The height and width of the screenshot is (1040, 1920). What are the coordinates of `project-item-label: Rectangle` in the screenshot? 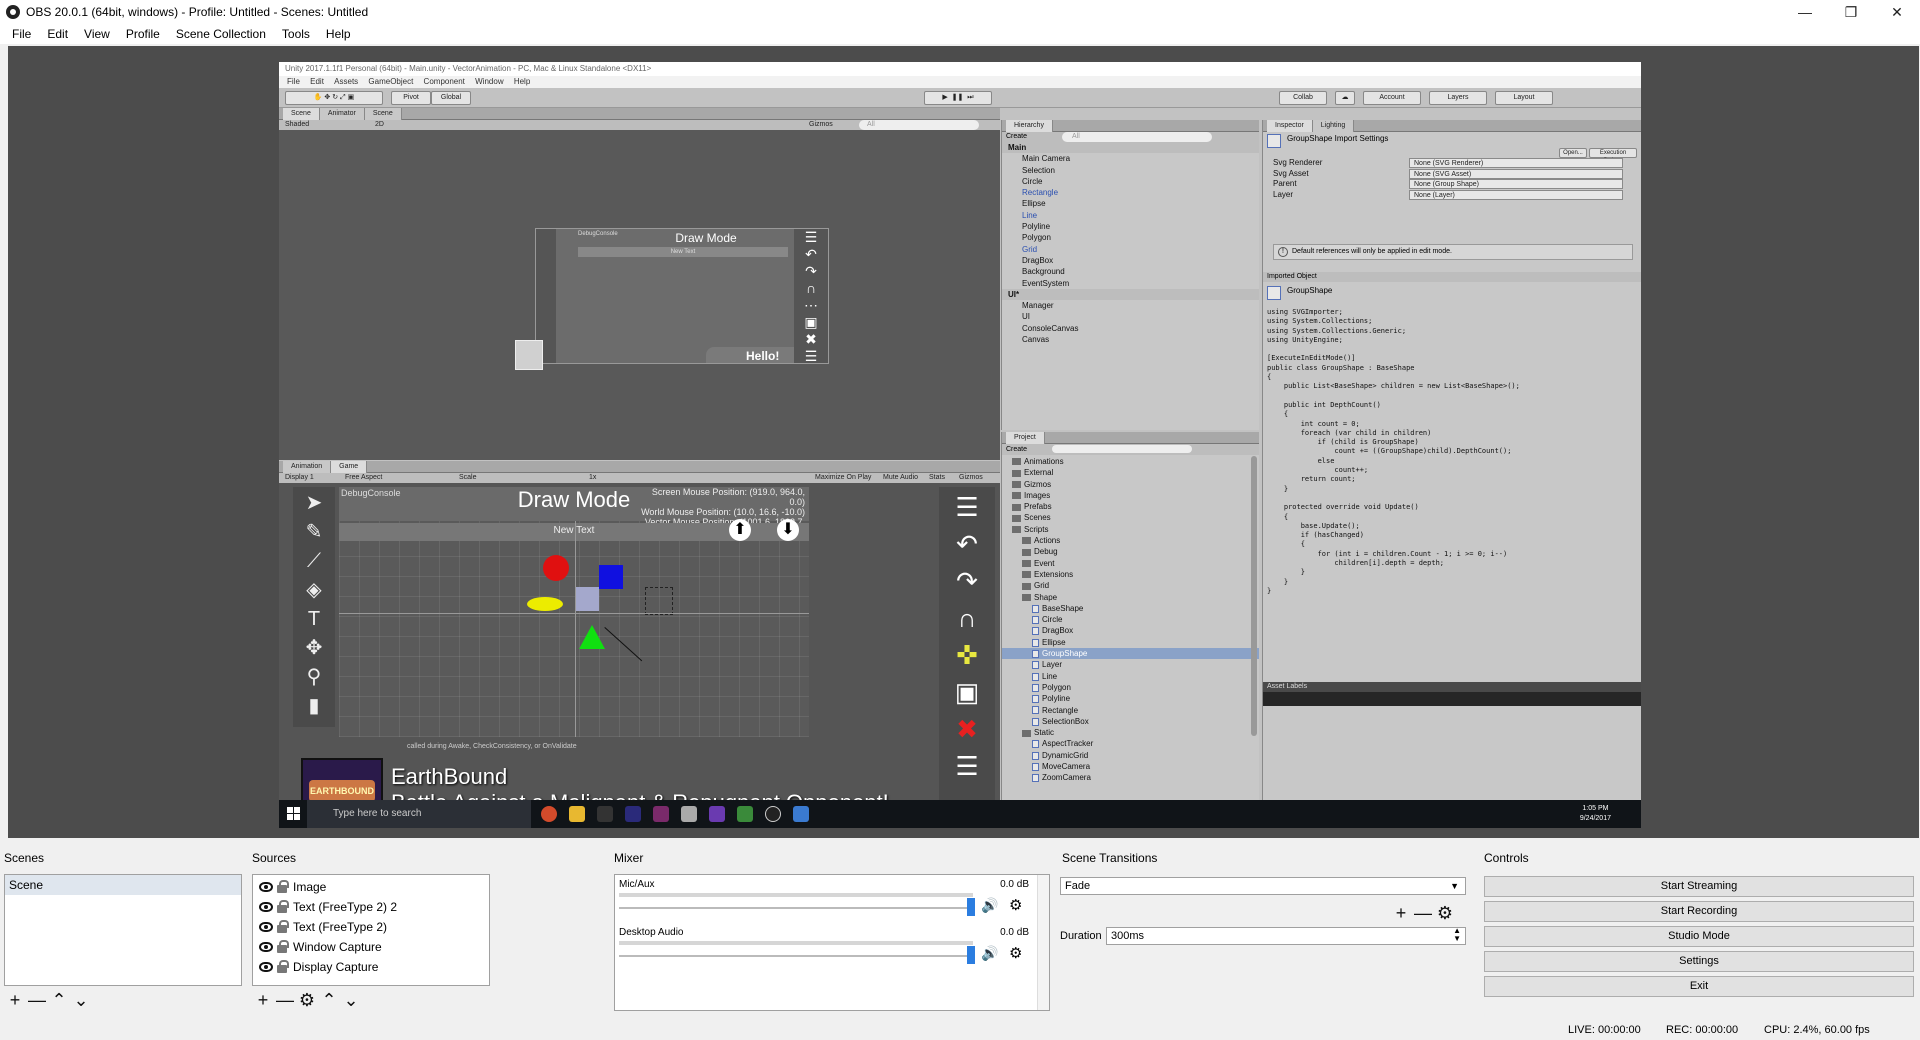 It's located at (1060, 710).